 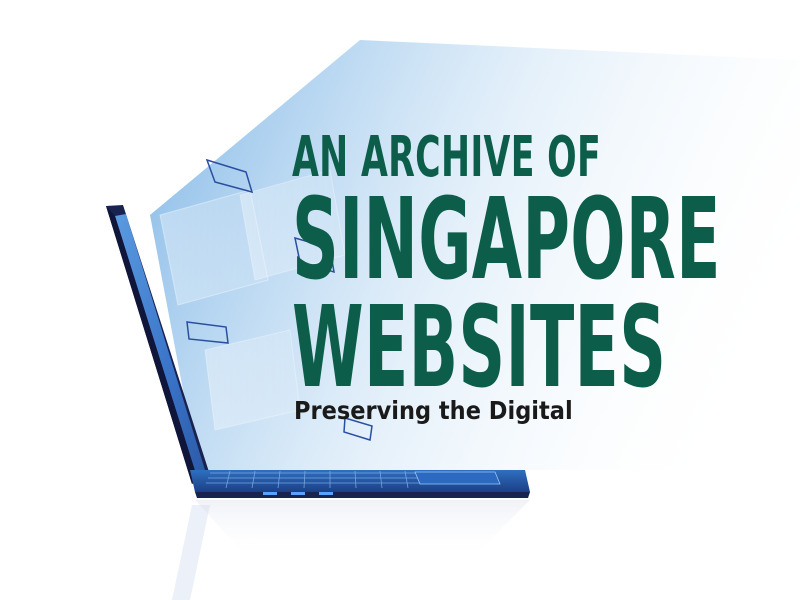 I want to click on laptop-reflection, so click(x=362, y=530).